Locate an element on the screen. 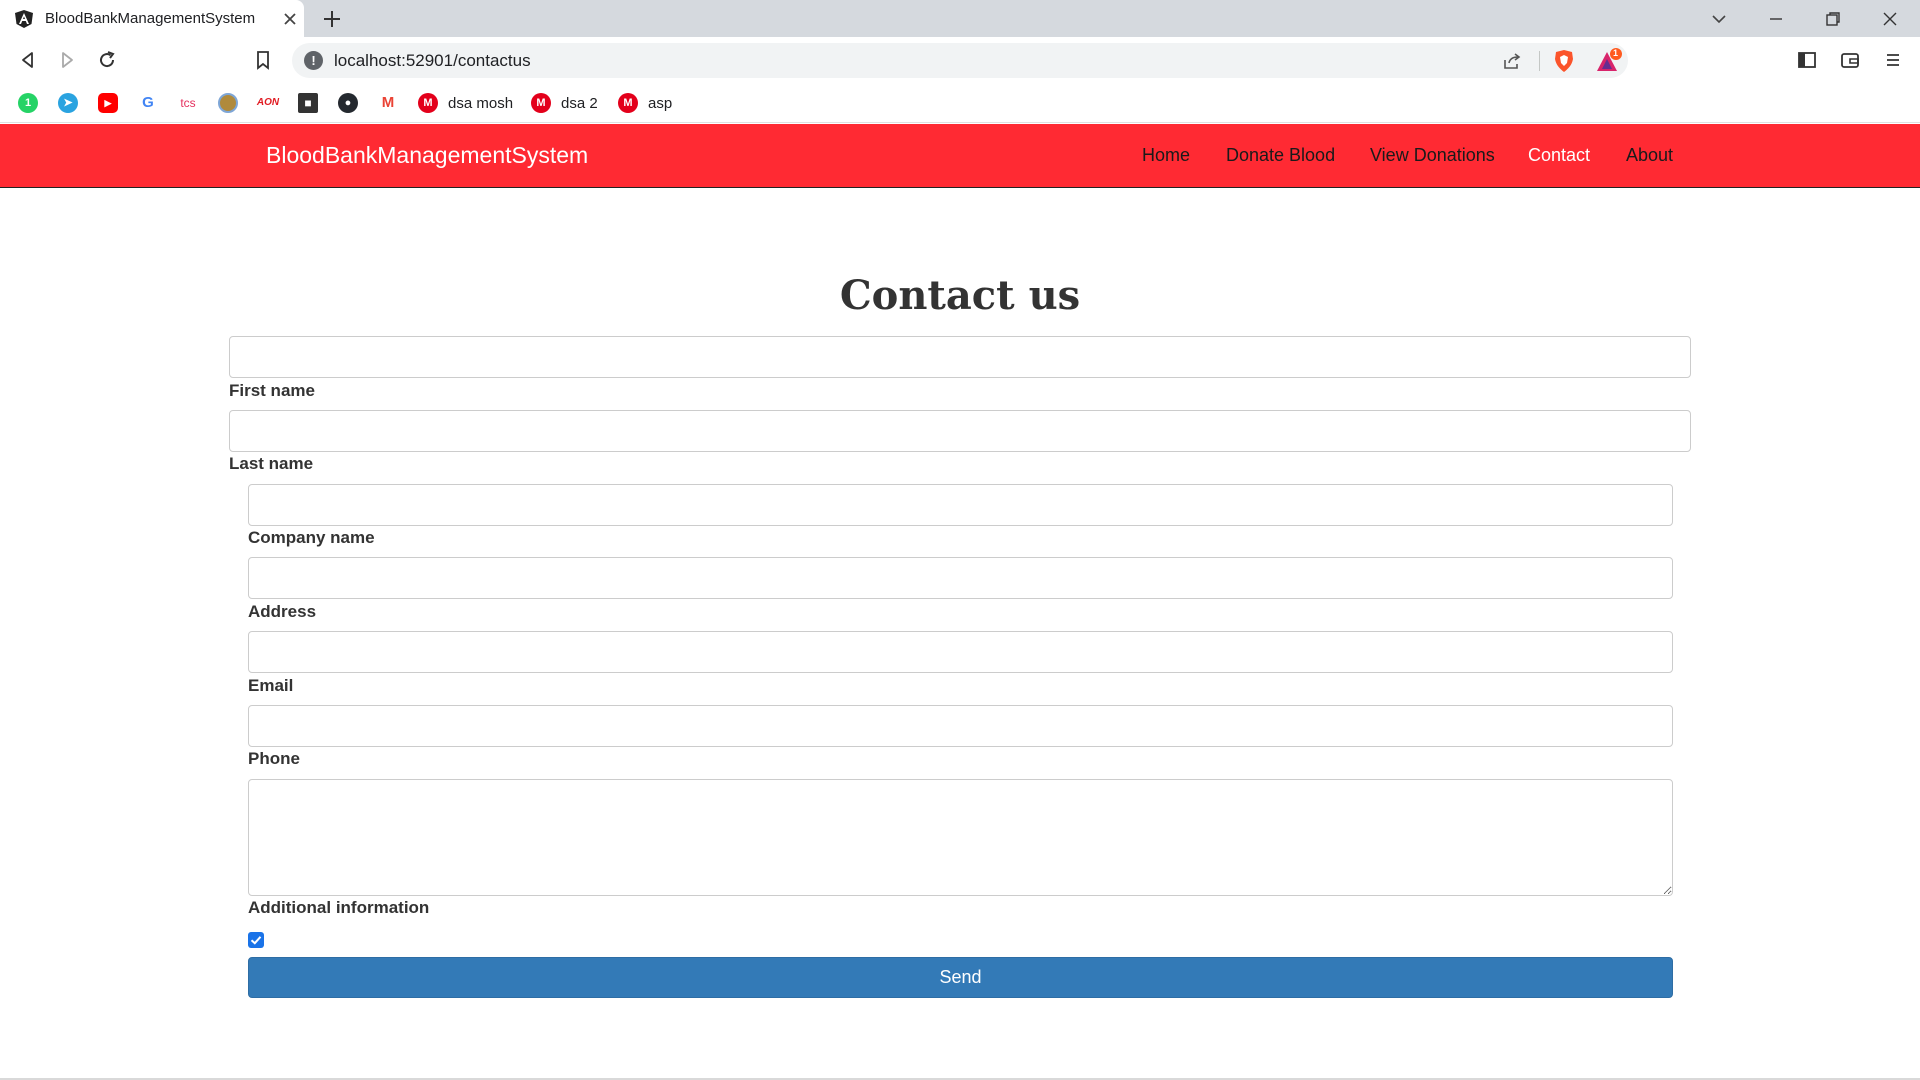 This screenshot has height=1080, width=1920. bookmark-youtube: ▶ is located at coordinates (108, 103).